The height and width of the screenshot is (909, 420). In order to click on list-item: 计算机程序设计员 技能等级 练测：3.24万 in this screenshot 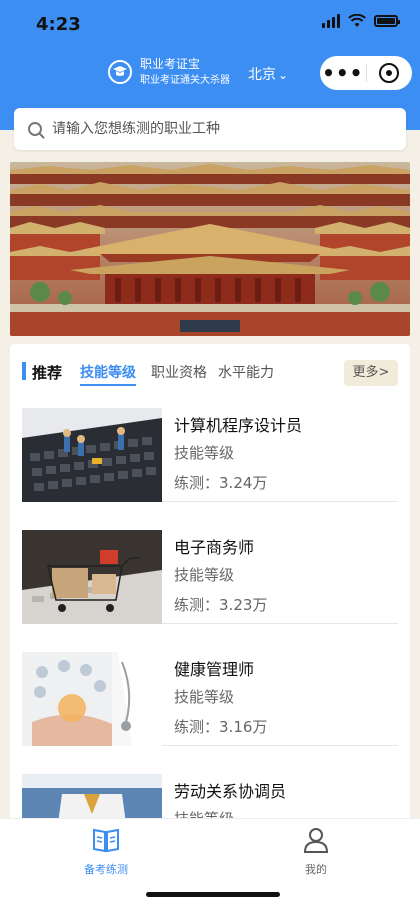, I will do `click(210, 452)`.